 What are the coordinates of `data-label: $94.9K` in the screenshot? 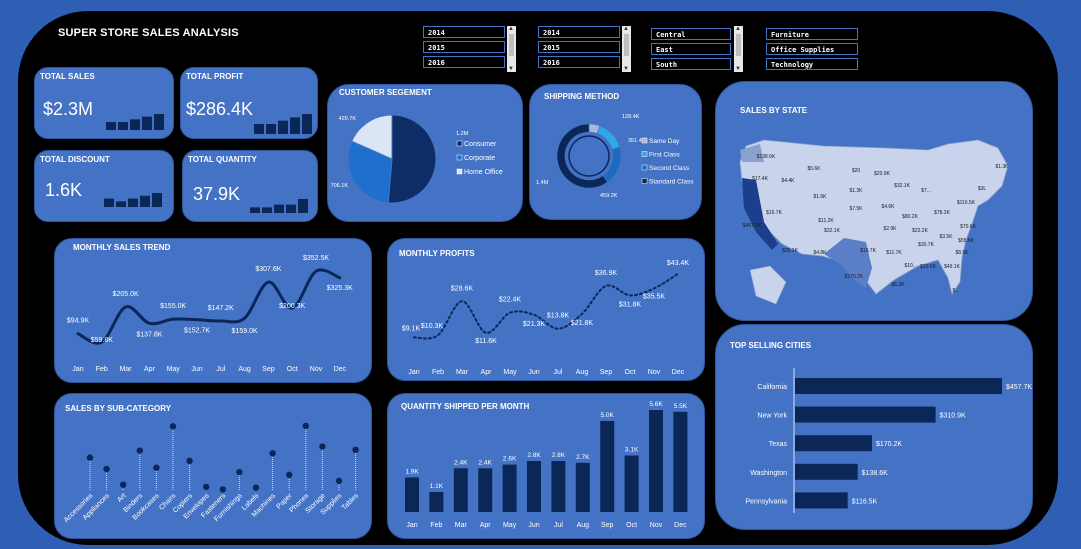 It's located at (78, 321).